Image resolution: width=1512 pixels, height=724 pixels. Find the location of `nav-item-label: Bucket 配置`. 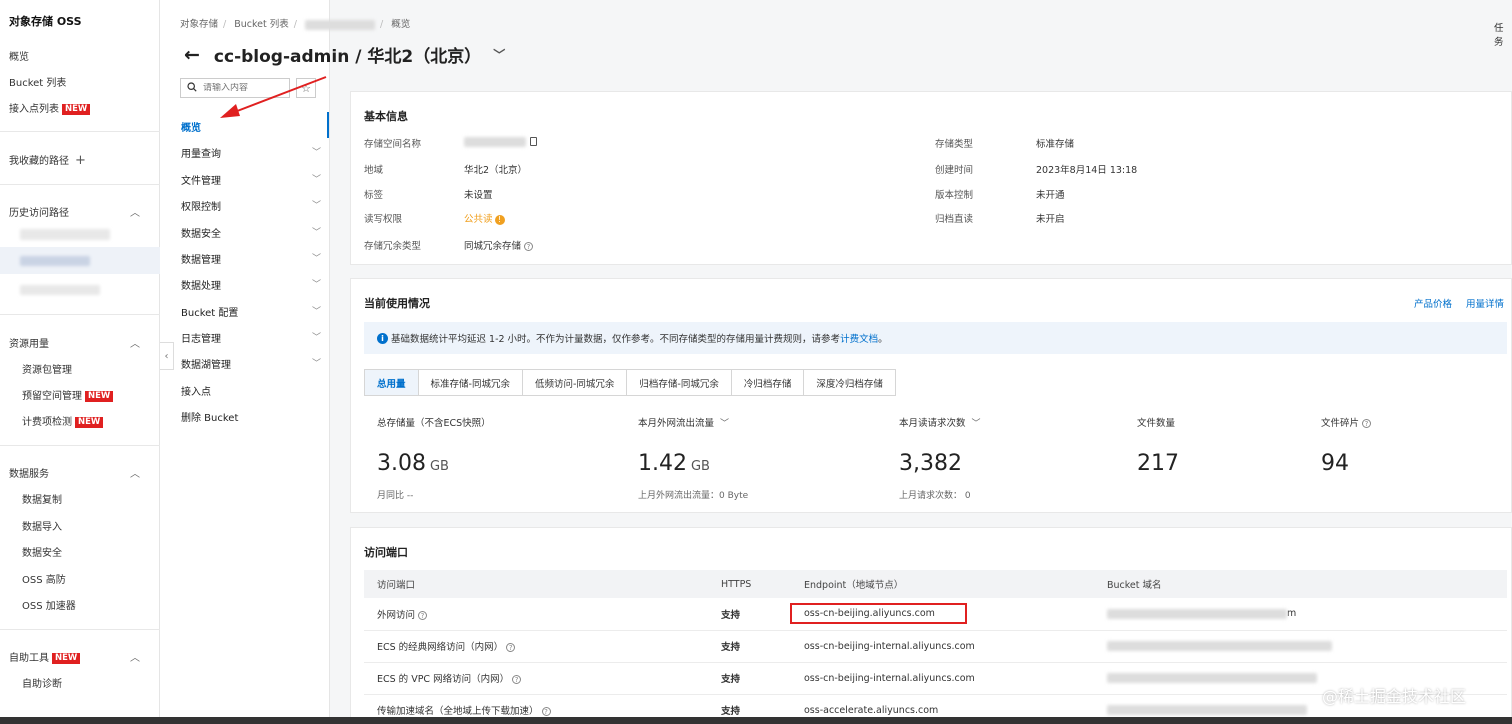

nav-item-label: Bucket 配置 is located at coordinates (210, 313).